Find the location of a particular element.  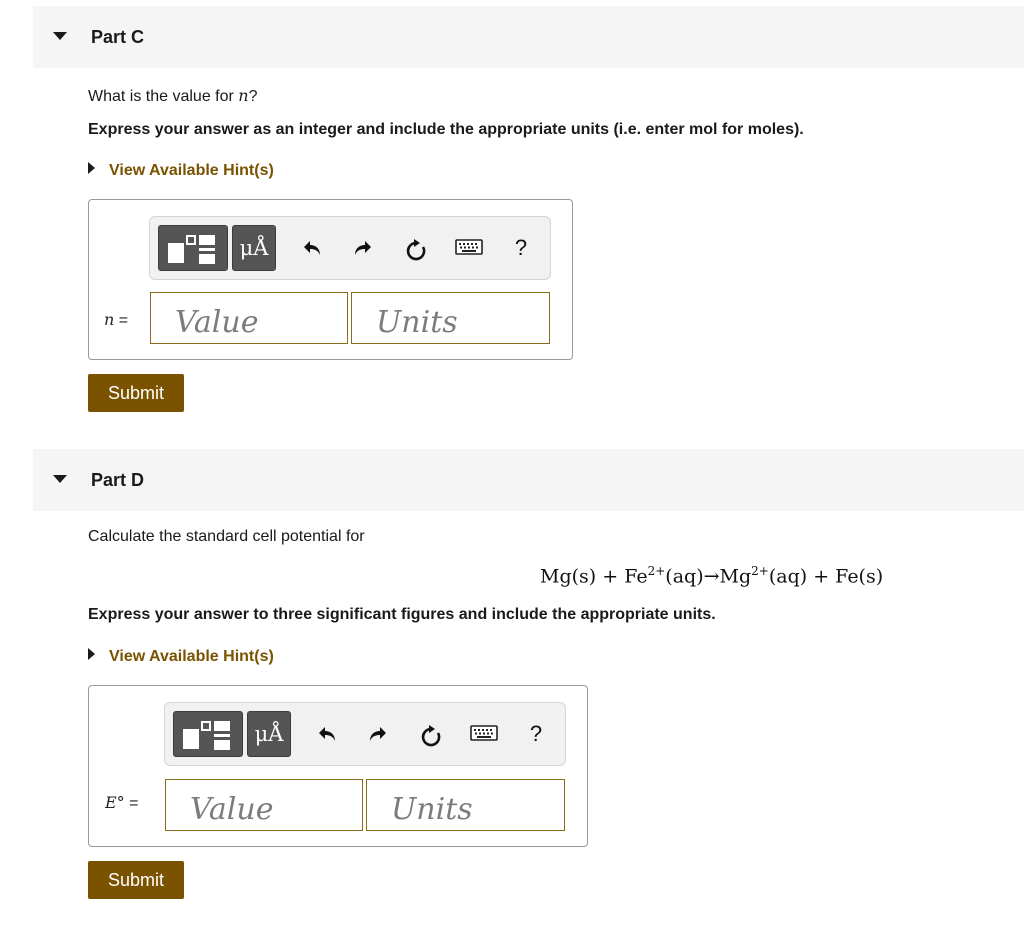

part-c-header: Part C is located at coordinates (528, 37).